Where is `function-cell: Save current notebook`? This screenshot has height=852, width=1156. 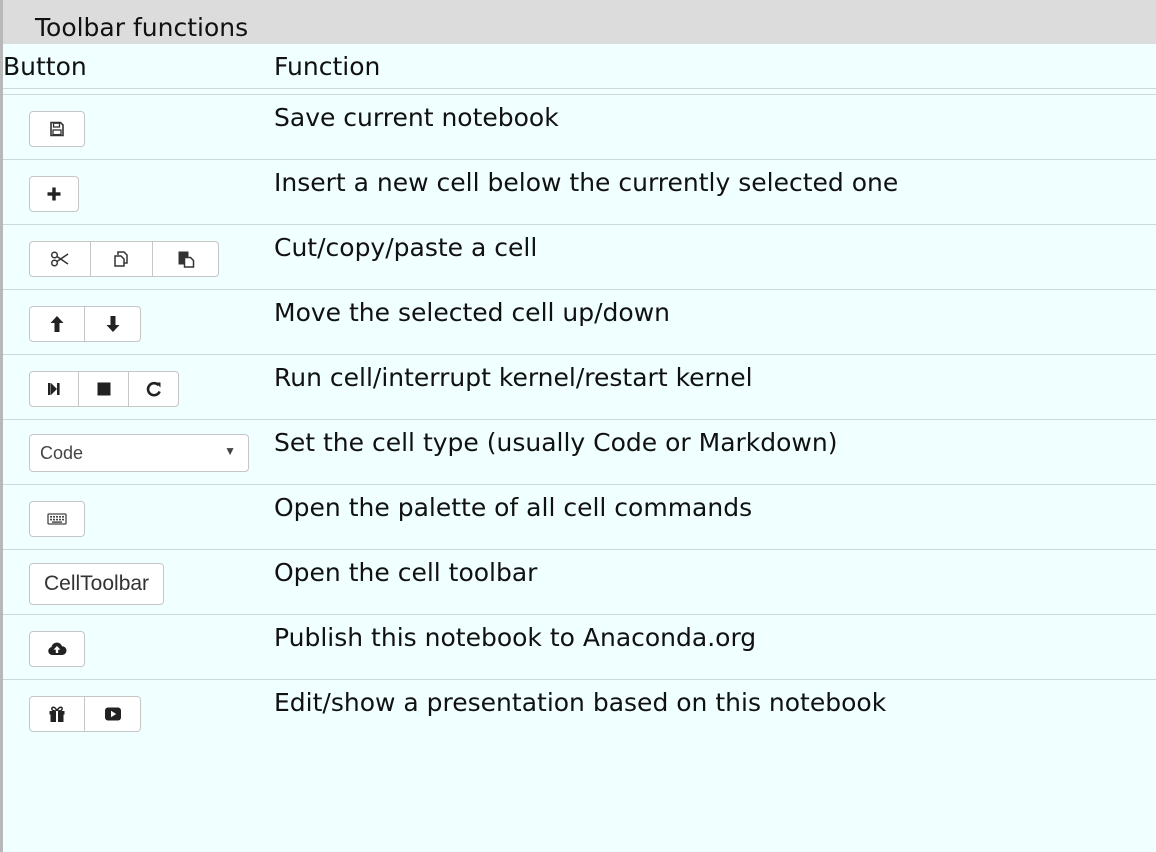 function-cell: Save current notebook is located at coordinates (416, 117).